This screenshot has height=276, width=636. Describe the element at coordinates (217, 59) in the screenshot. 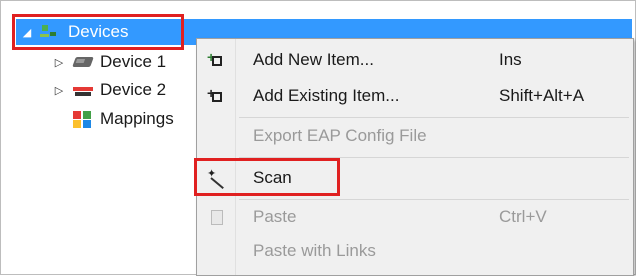

I see `add-new-item-icon: +` at that location.